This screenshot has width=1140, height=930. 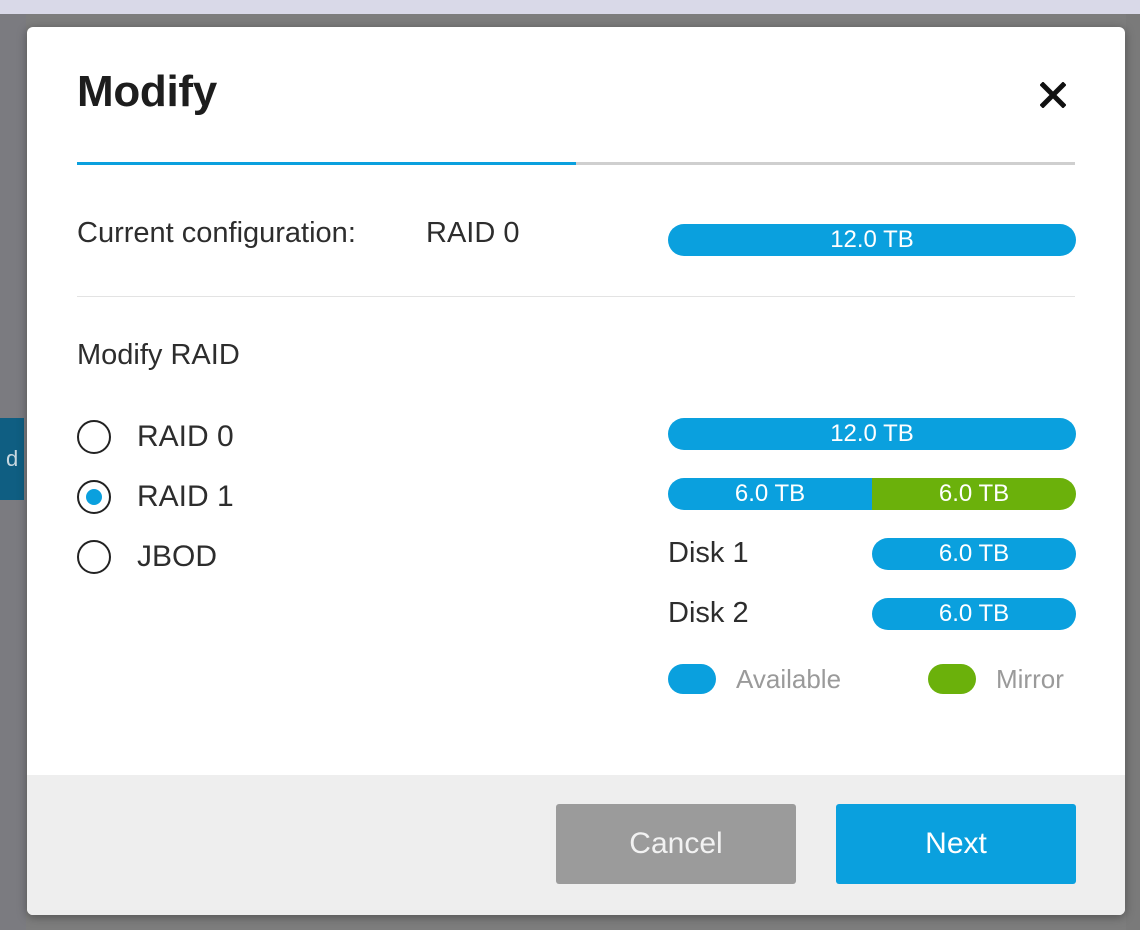 What do you see at coordinates (708, 613) in the screenshot?
I see `disk-2-label: Disk 2` at bounding box center [708, 613].